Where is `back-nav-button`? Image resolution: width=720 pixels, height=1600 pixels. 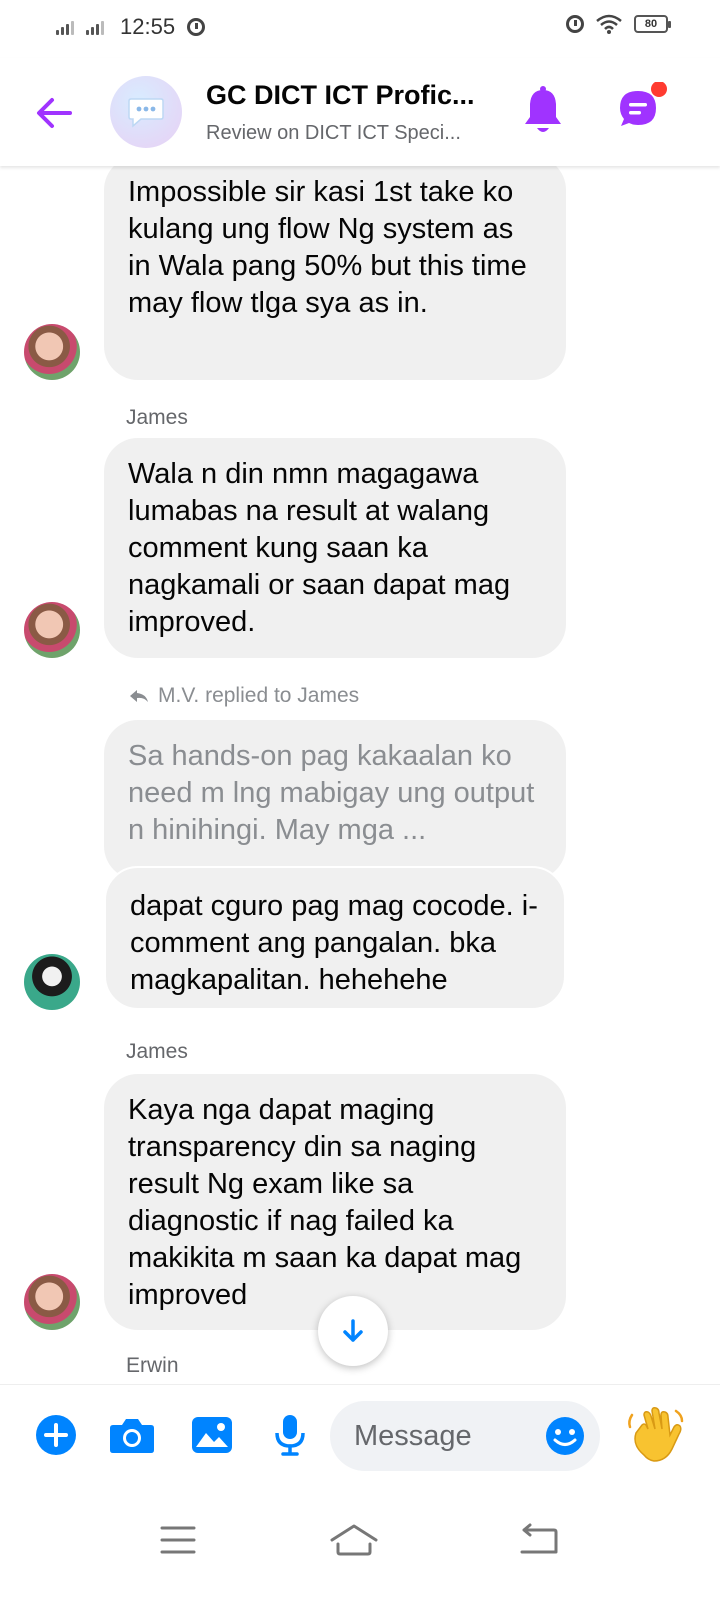
back-nav-button is located at coordinates (540, 1540).